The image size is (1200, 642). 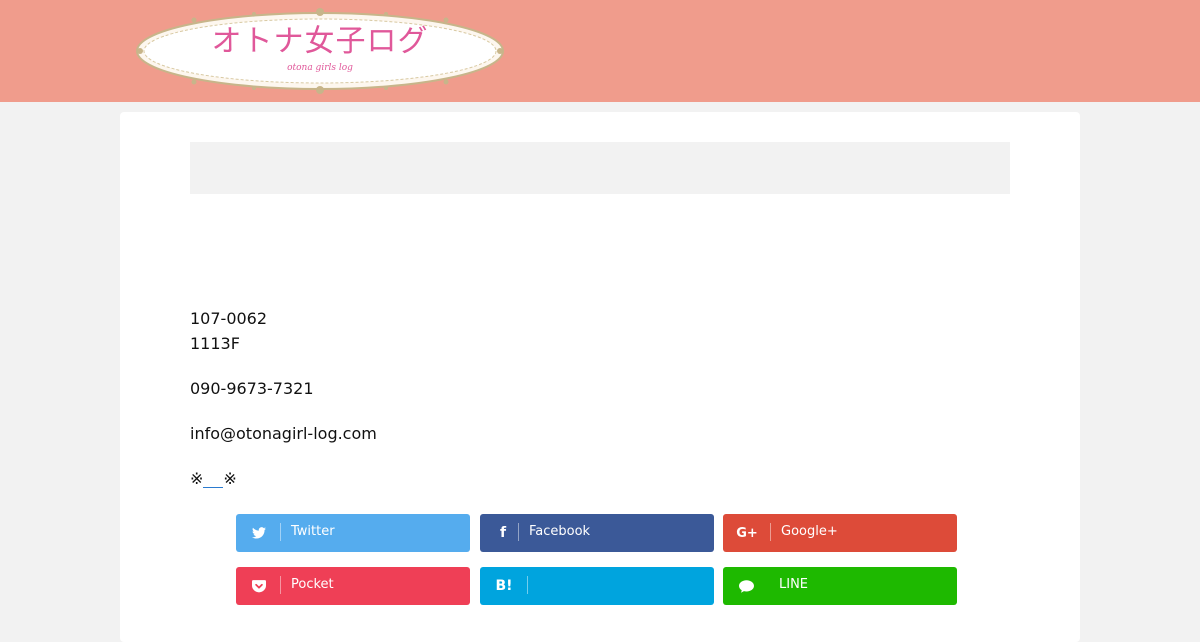 What do you see at coordinates (197, 478) in the screenshot?
I see `note-prefix: ※` at bounding box center [197, 478].